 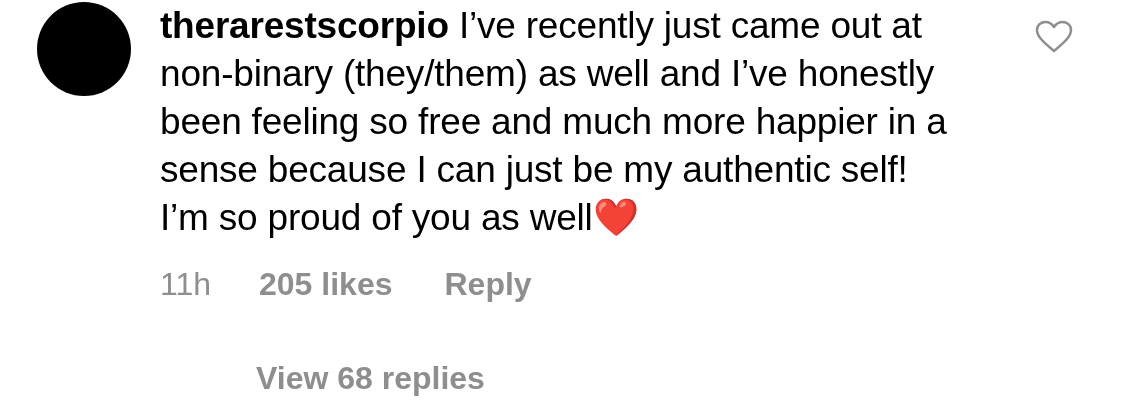 What do you see at coordinates (370, 378) in the screenshot?
I see `view-replies-link: View 68 replies` at bounding box center [370, 378].